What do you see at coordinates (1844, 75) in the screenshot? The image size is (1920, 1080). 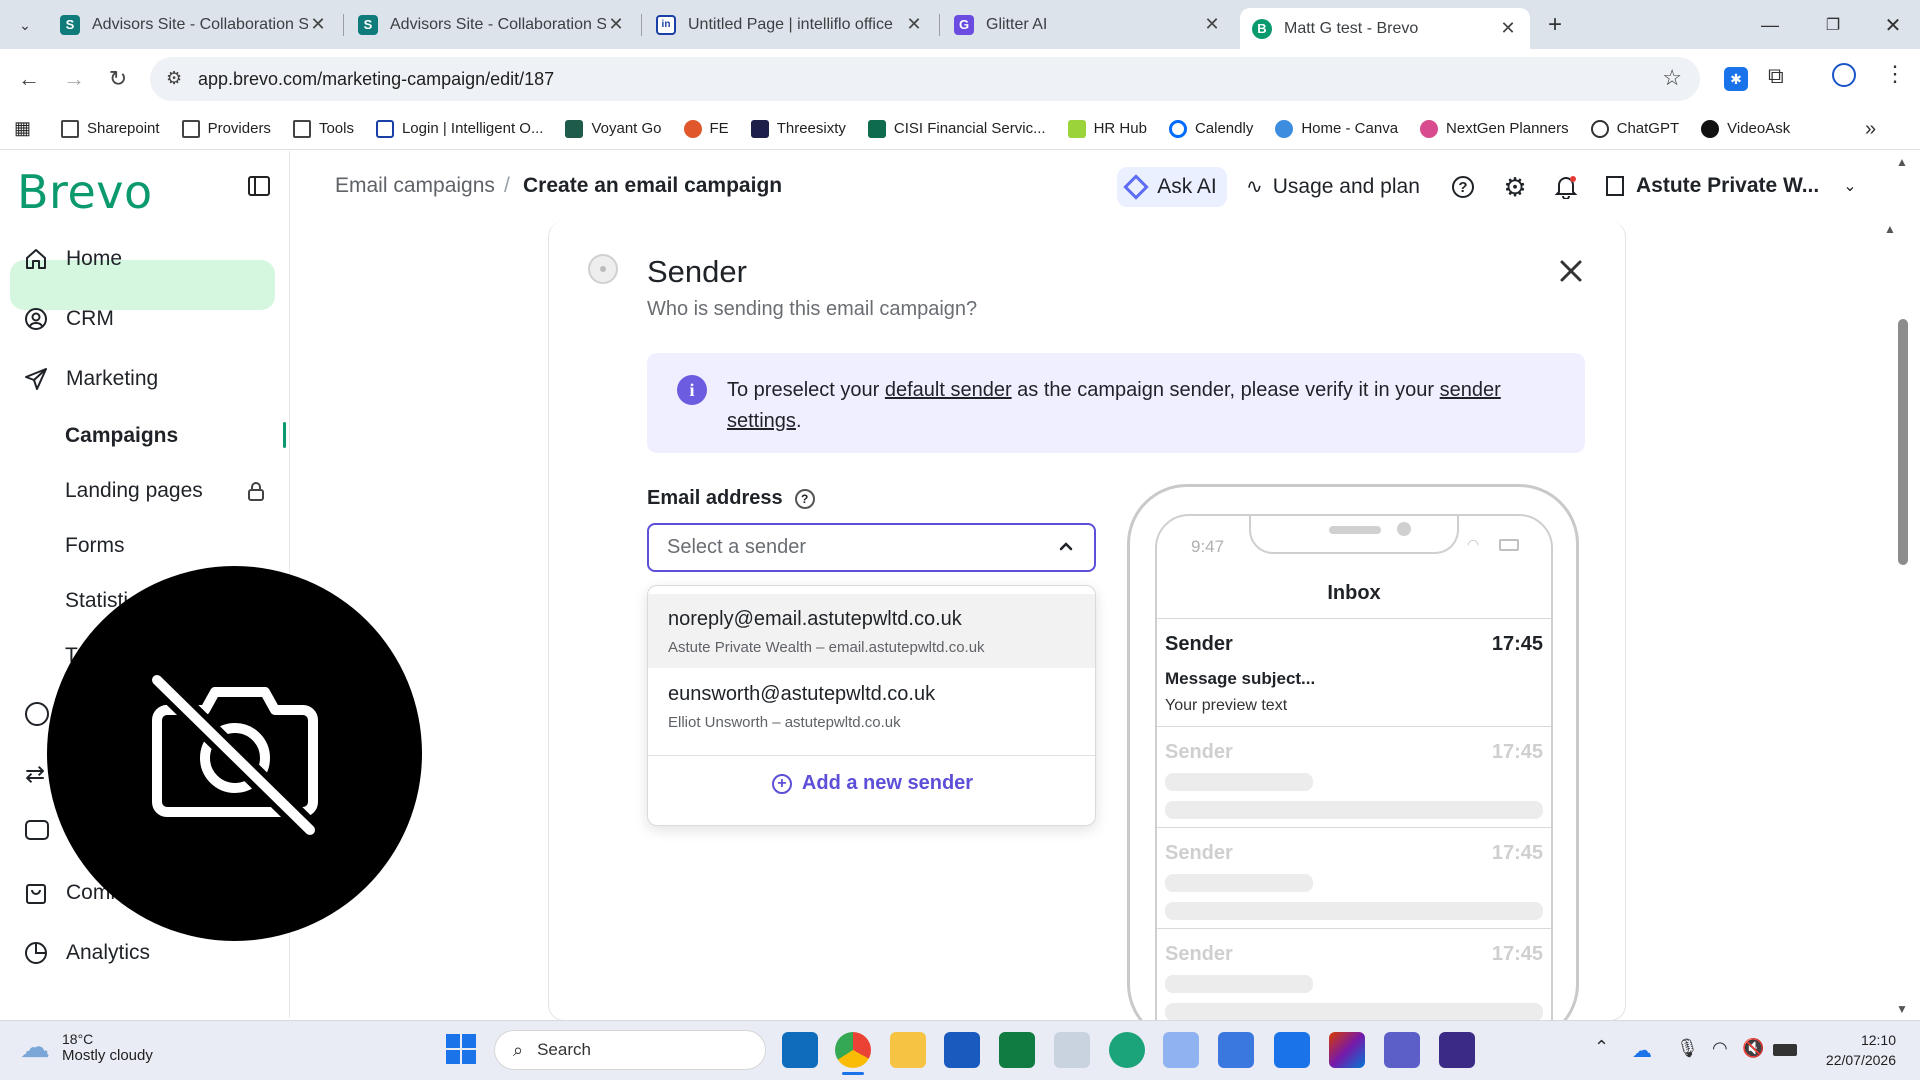 I see `profile-icon` at bounding box center [1844, 75].